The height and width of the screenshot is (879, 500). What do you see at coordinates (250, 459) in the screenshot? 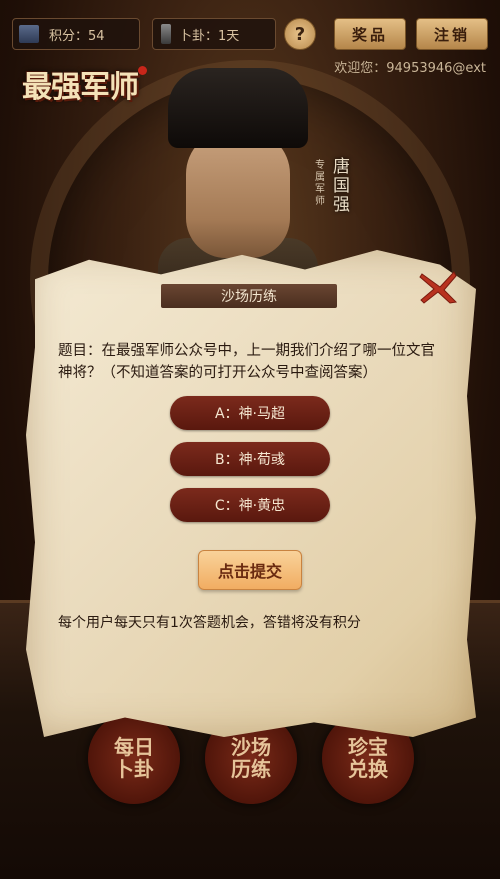
I see `option-b-button: B：神·荀彧` at bounding box center [250, 459].